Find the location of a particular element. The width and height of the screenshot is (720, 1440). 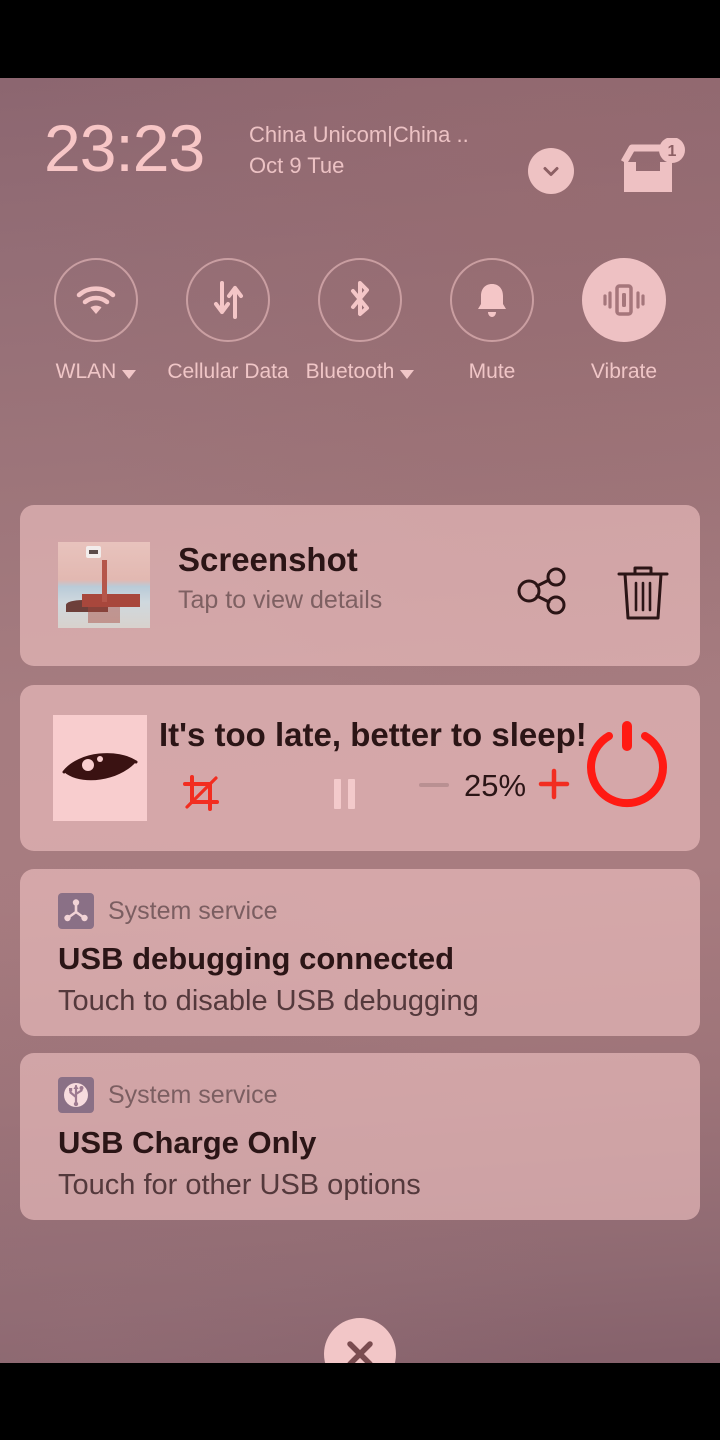

notification-title: USB debugging connected is located at coordinates (256, 958).